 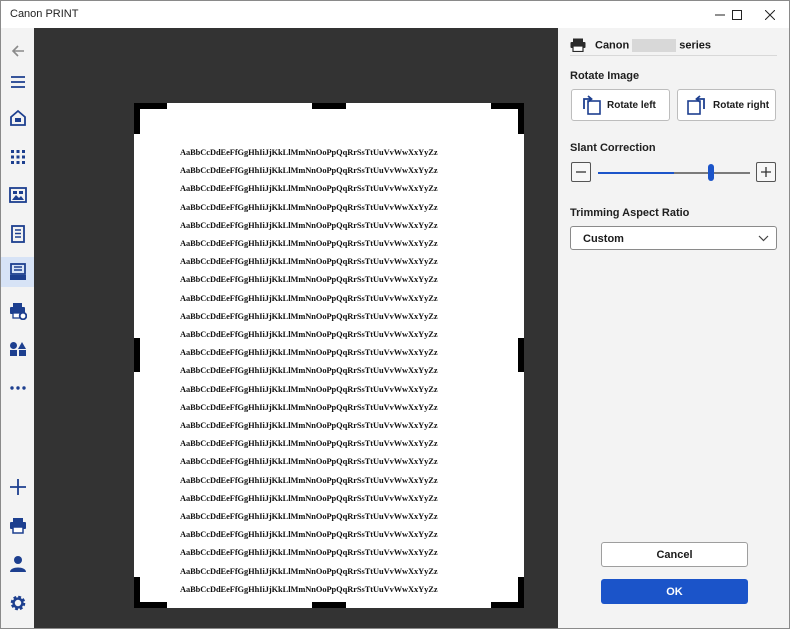 What do you see at coordinates (521, 592) in the screenshot?
I see `crop-handle-bottom-right-vertical` at bounding box center [521, 592].